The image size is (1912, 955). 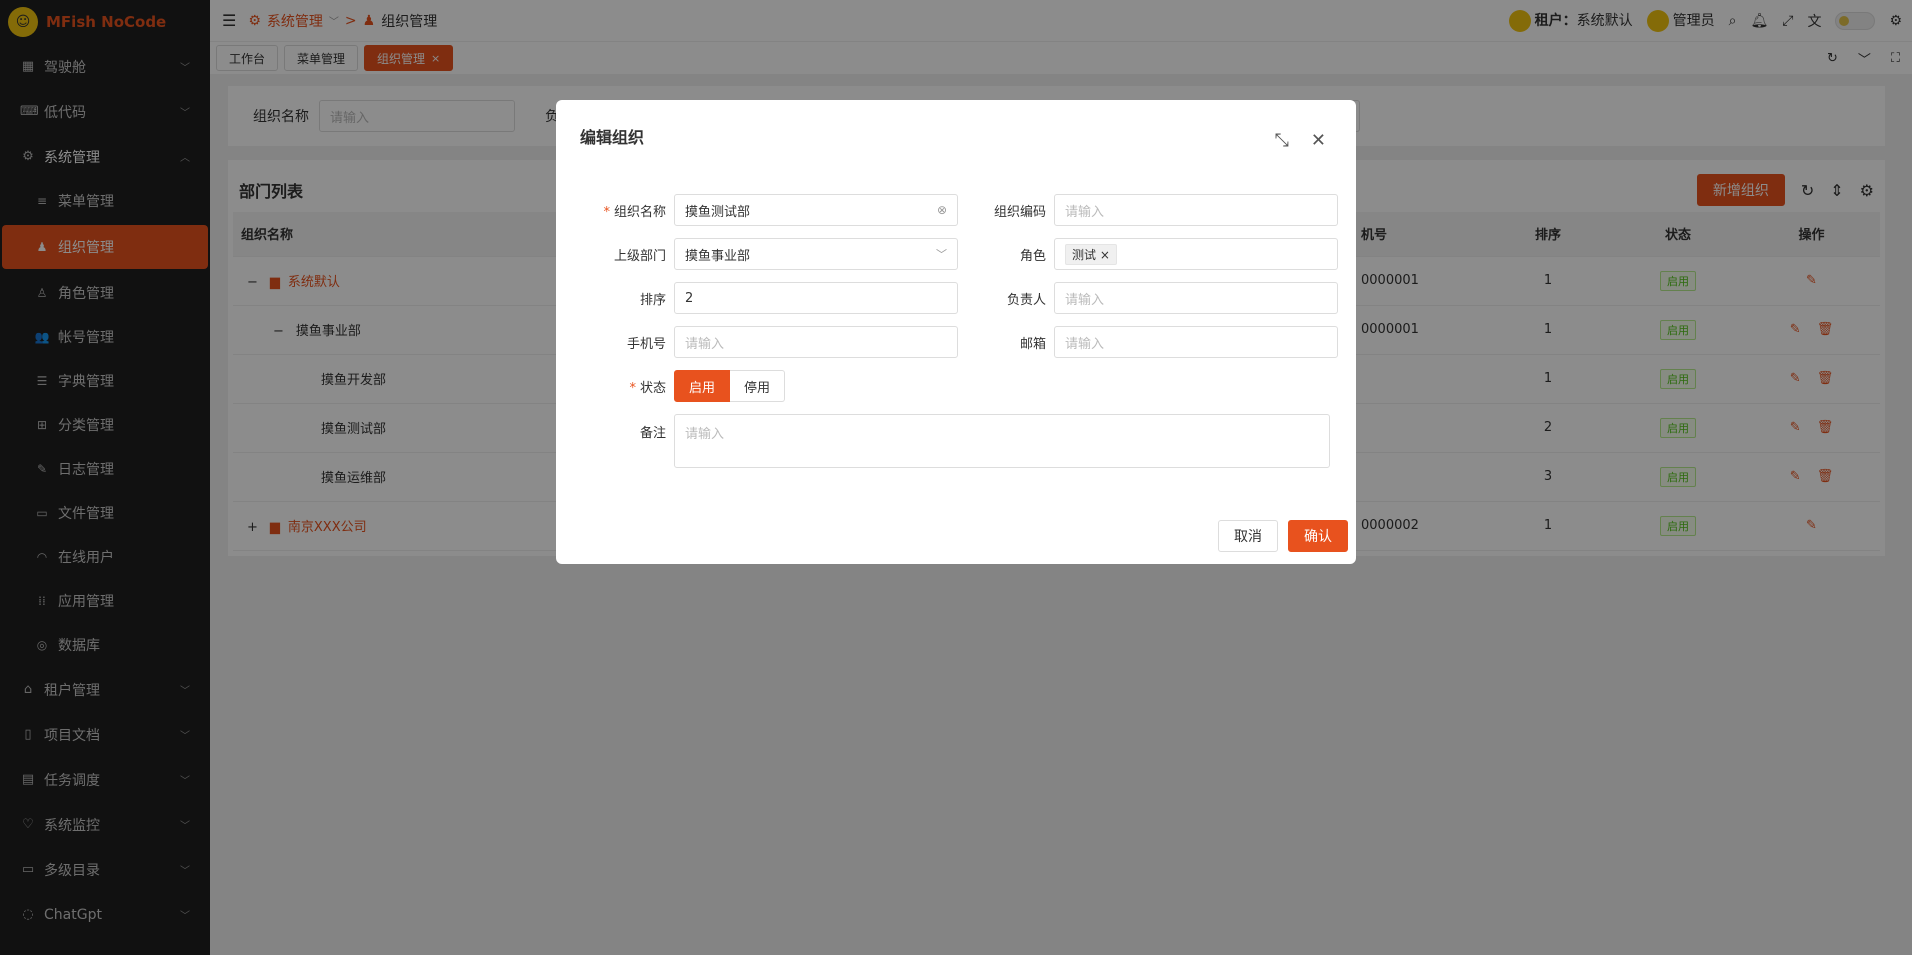 I want to click on email-field: 请输入, so click(x=1196, y=342).